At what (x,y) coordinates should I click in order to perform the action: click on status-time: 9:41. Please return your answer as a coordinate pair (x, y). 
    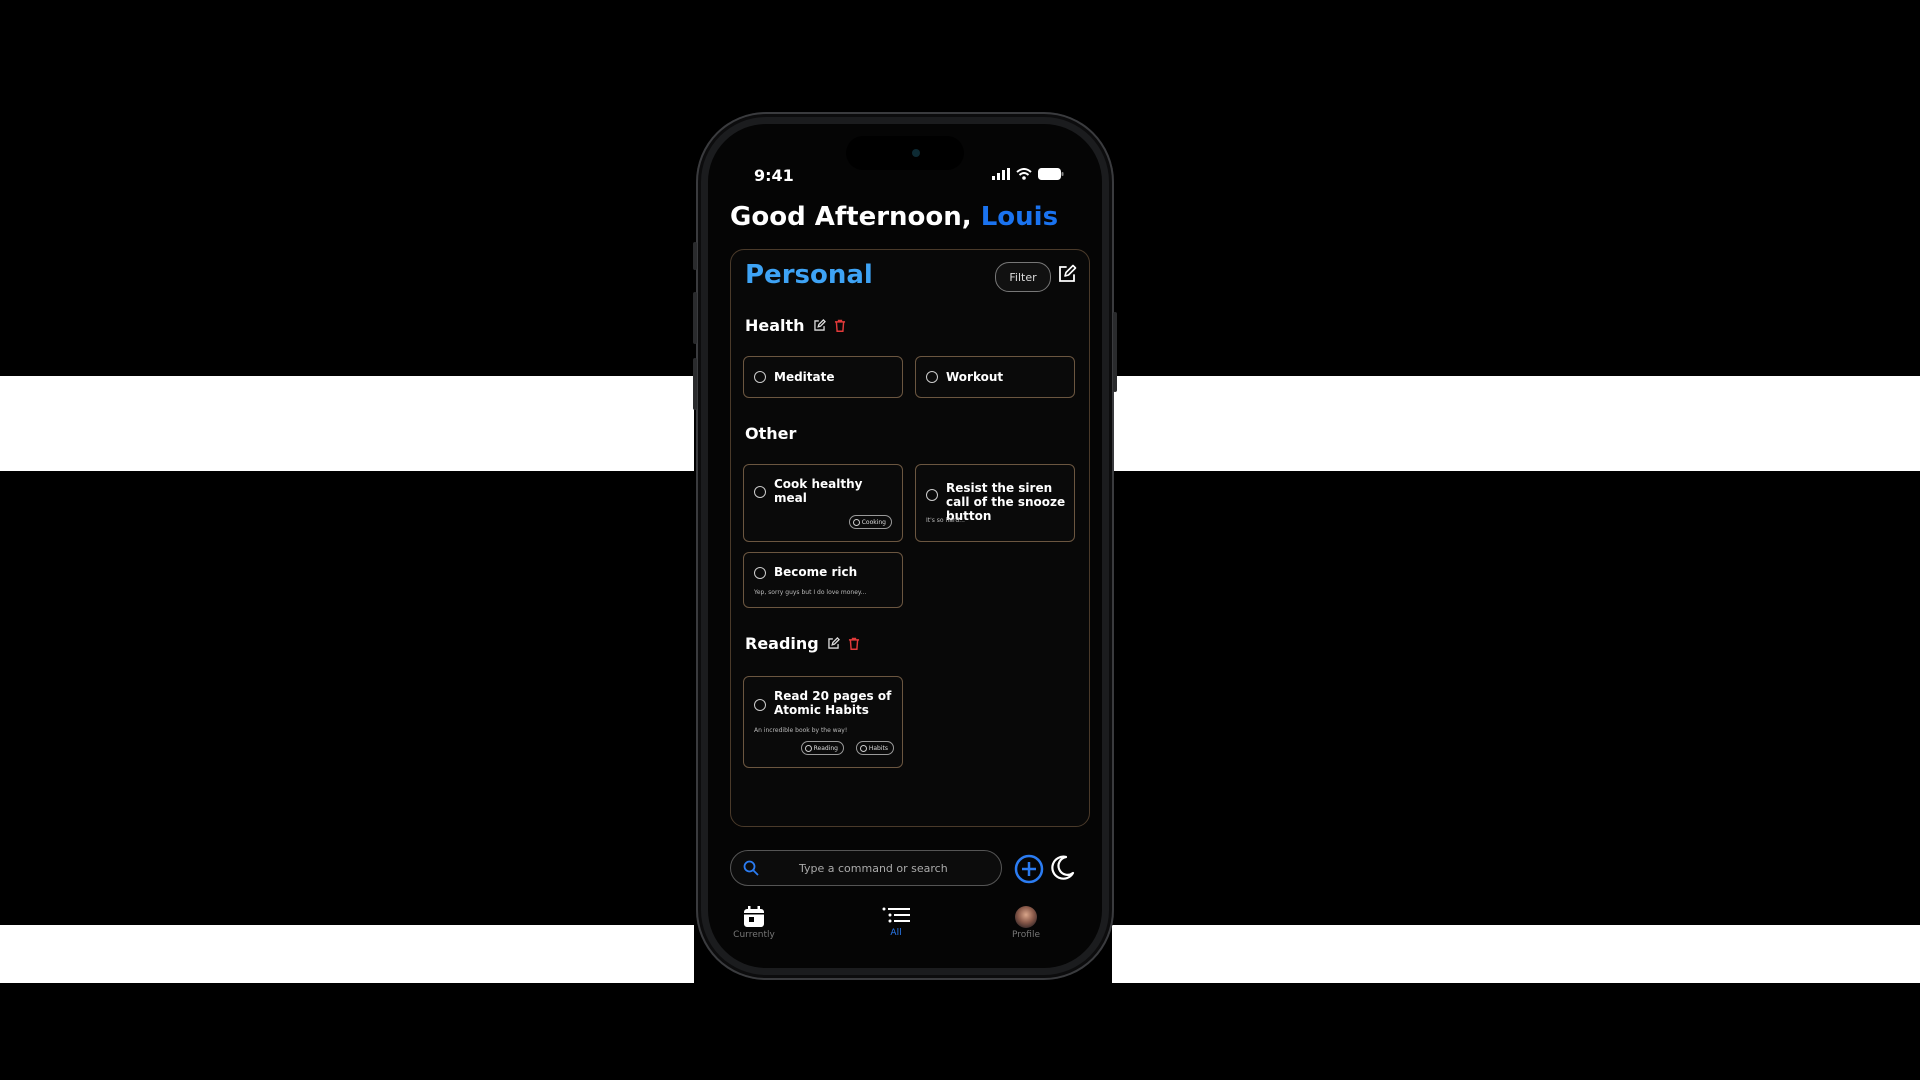
    Looking at the image, I should click on (774, 175).